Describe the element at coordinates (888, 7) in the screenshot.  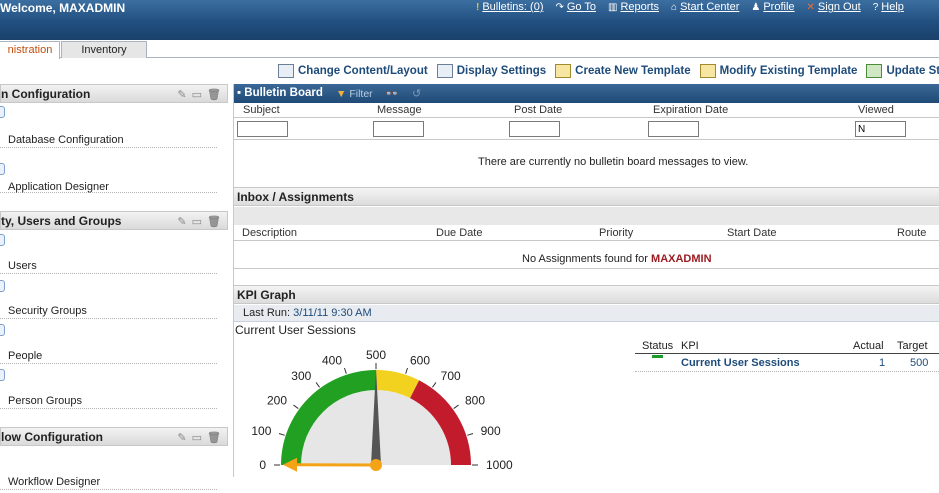
I see `help-link: ? Help` at that location.